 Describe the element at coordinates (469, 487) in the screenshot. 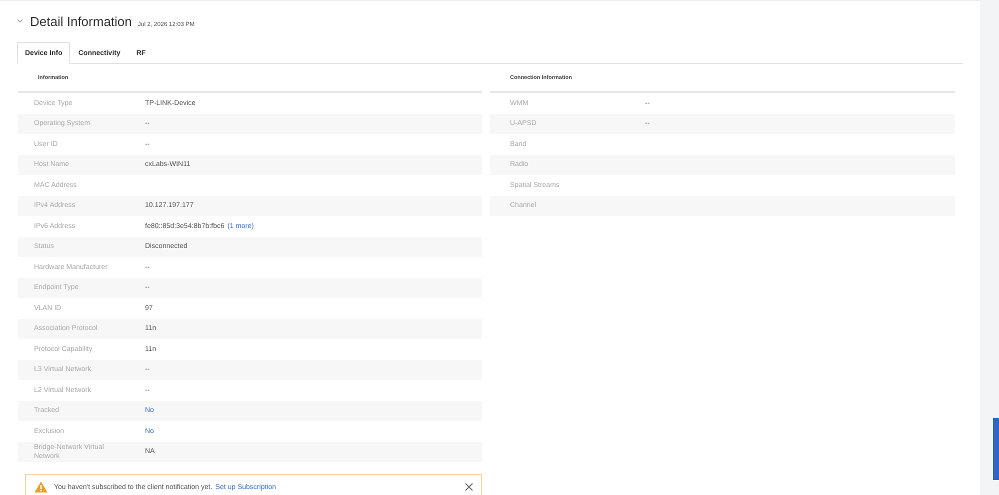

I see `close-icon` at that location.